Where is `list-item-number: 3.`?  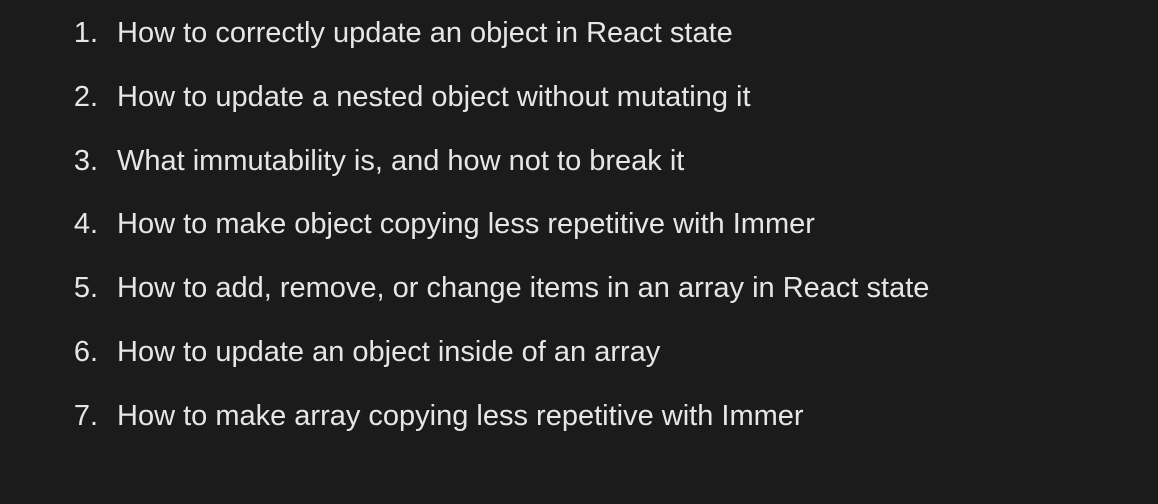
list-item-number: 3. is located at coordinates (85, 160).